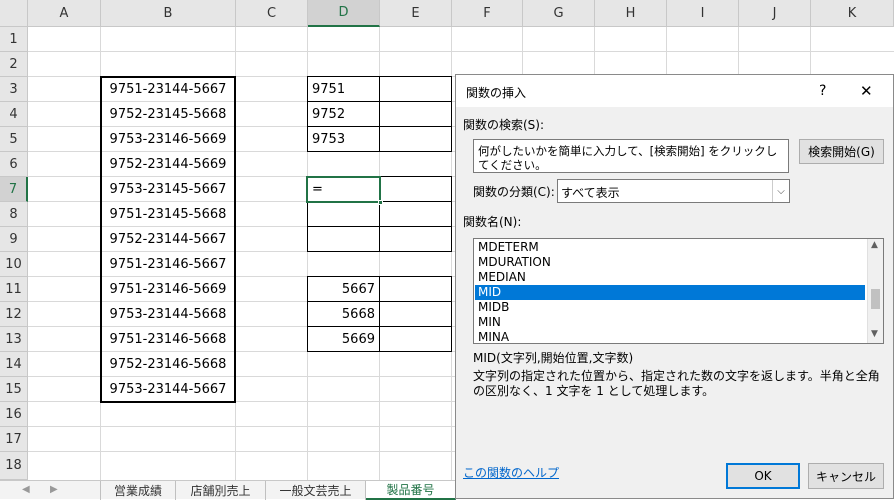 The image size is (894, 500). Describe the element at coordinates (221, 490) in the screenshot. I see `sheet-tab-tenpo-uriage: 店舗別売上` at that location.